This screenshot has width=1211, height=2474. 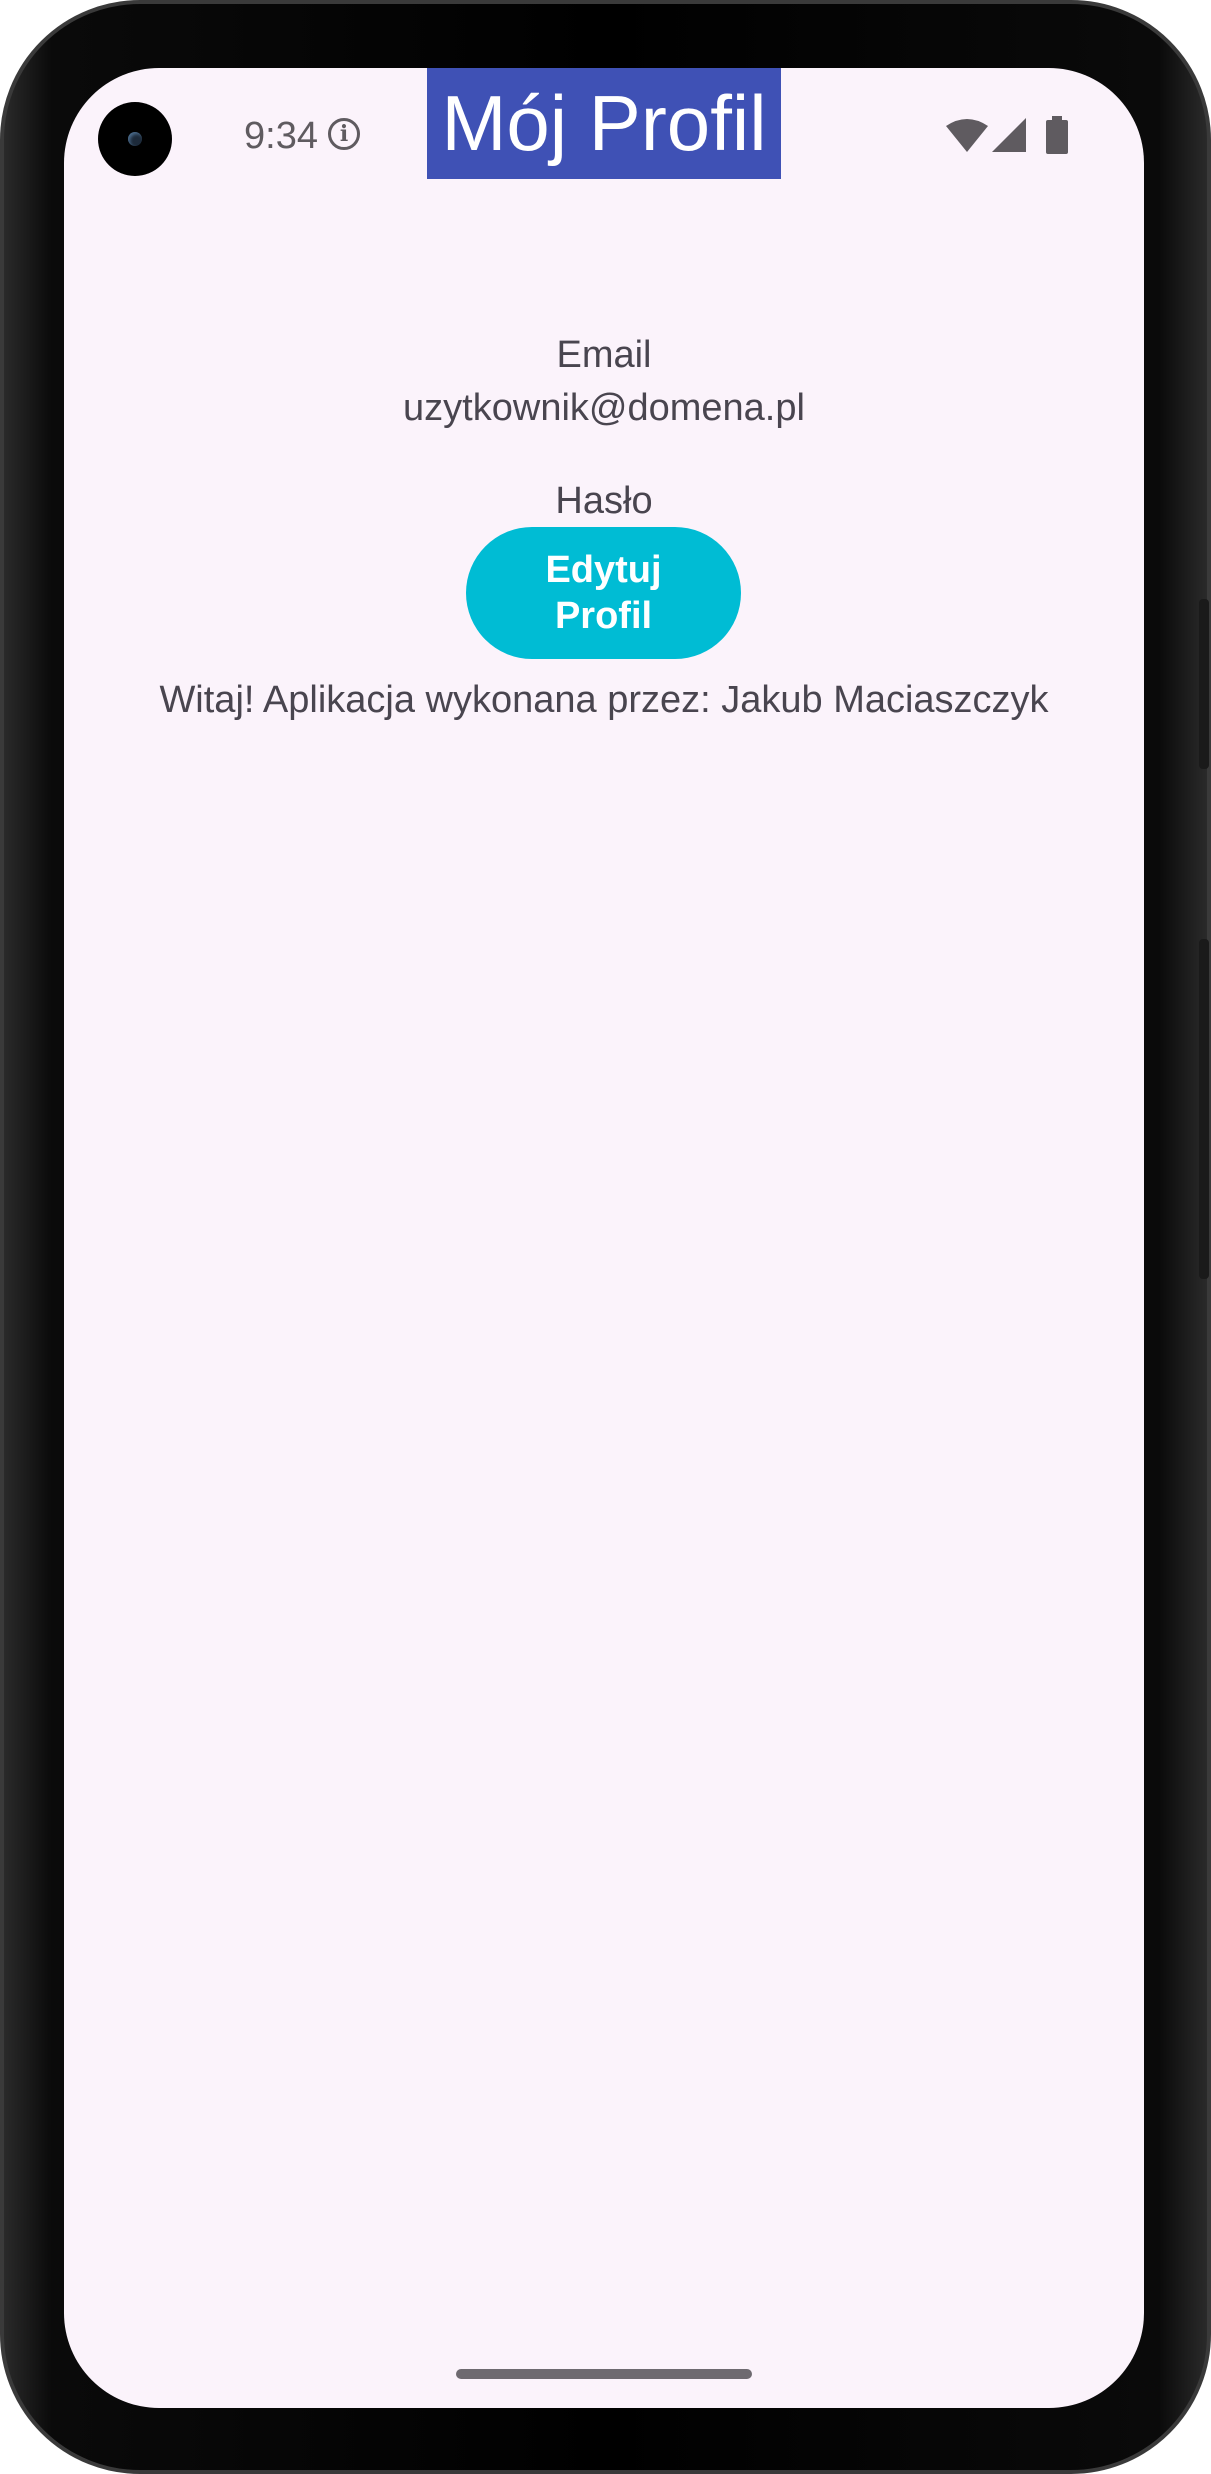 What do you see at coordinates (604, 501) in the screenshot?
I see `password-label: Hasło` at bounding box center [604, 501].